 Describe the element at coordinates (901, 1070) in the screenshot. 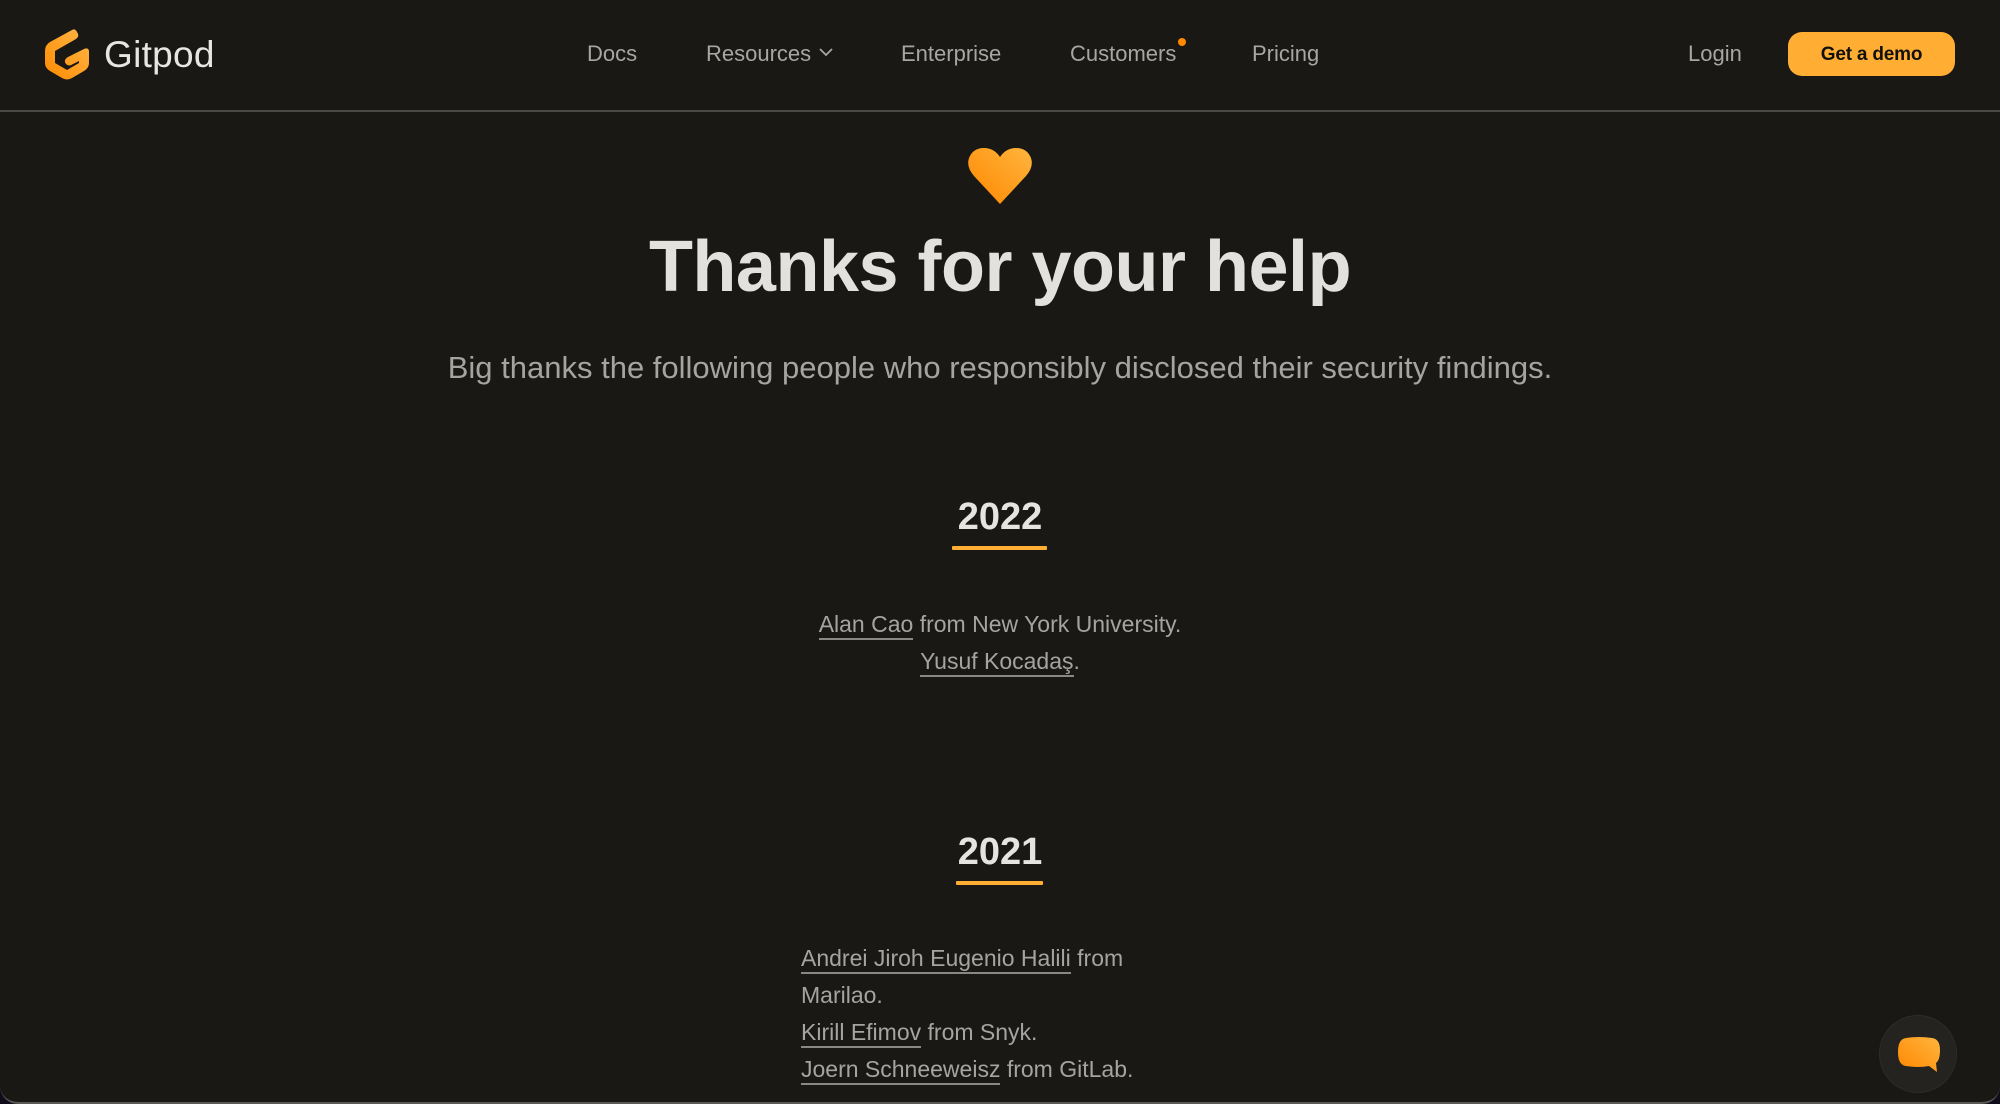

I see `person-link: Joern Schneeweisz` at that location.